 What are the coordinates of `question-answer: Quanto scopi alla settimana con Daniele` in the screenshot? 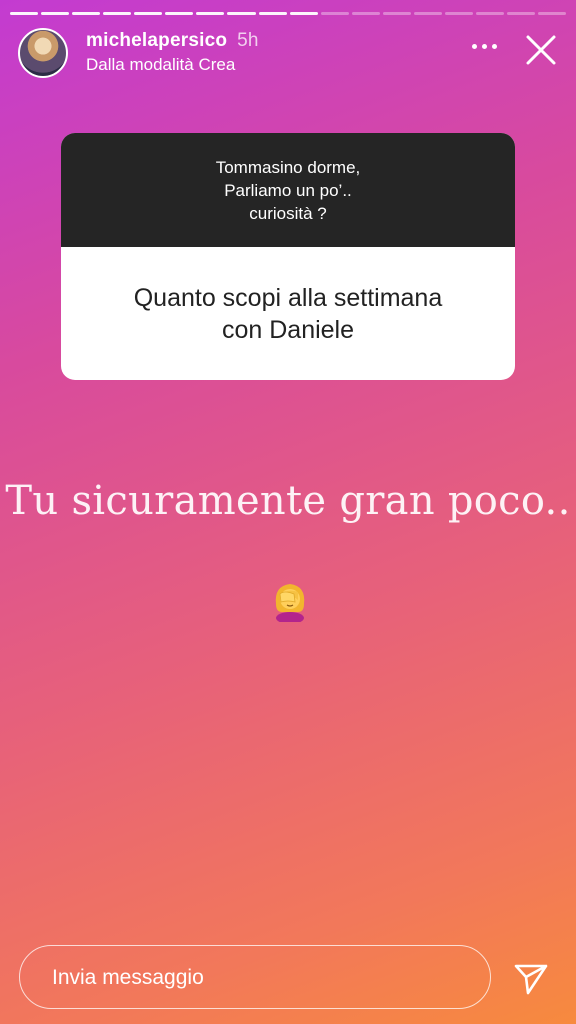 It's located at (288, 313).